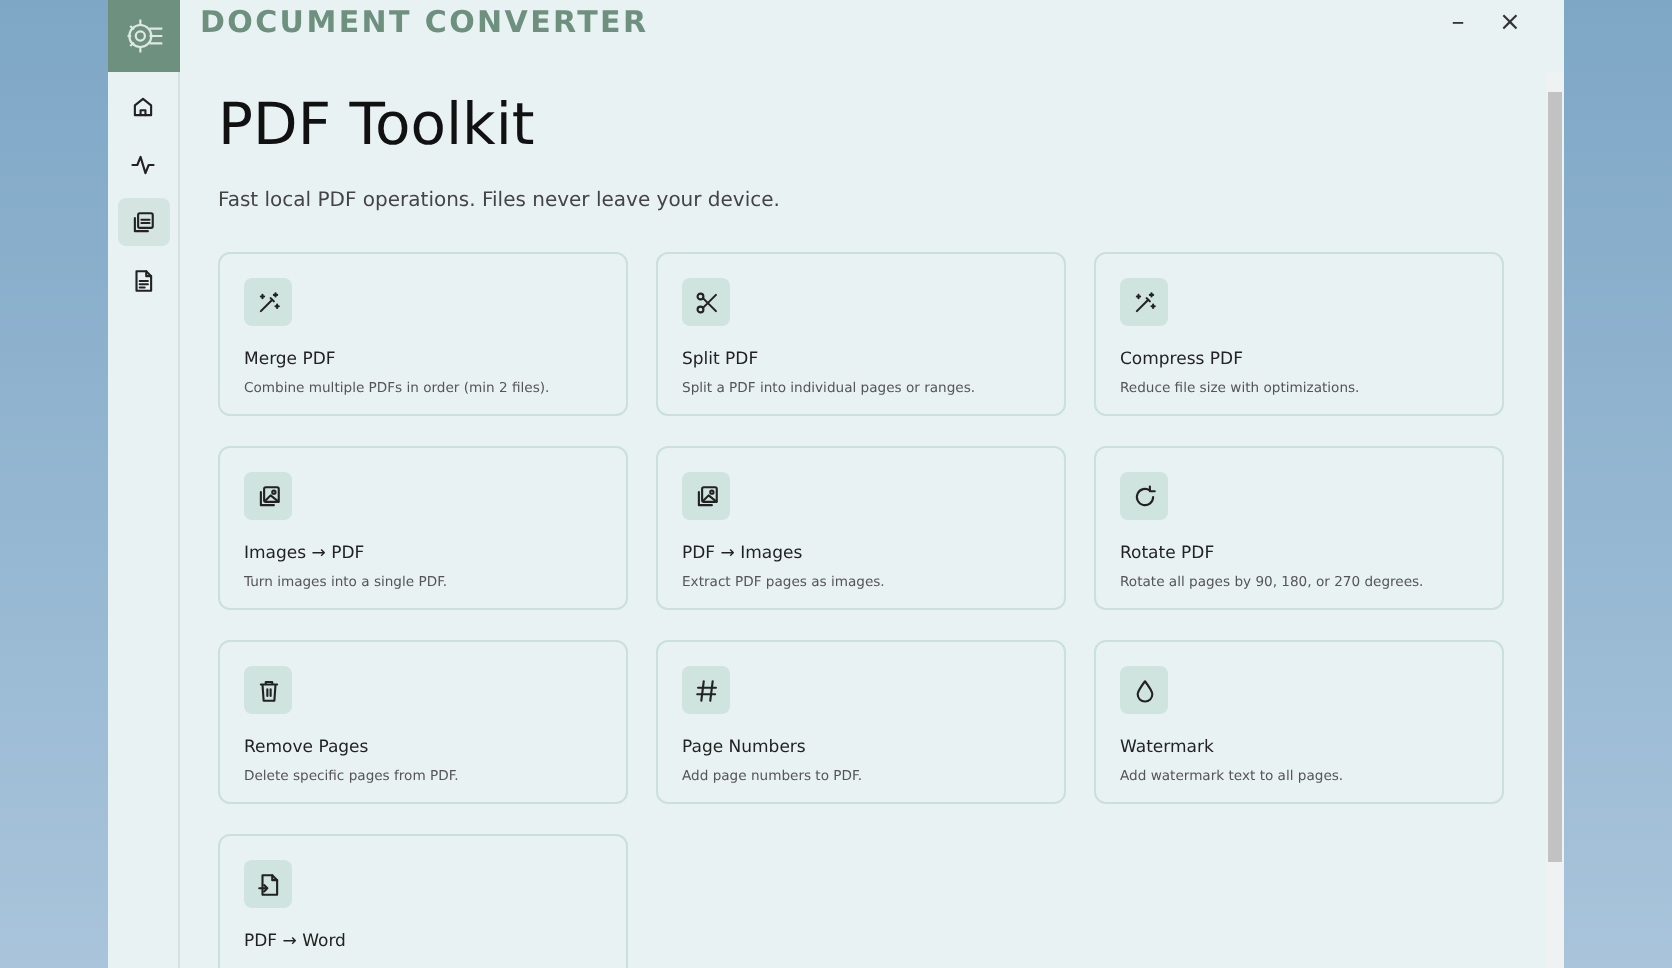  Describe the element at coordinates (1182, 362) in the screenshot. I see `tool-title: Compress PDF` at that location.